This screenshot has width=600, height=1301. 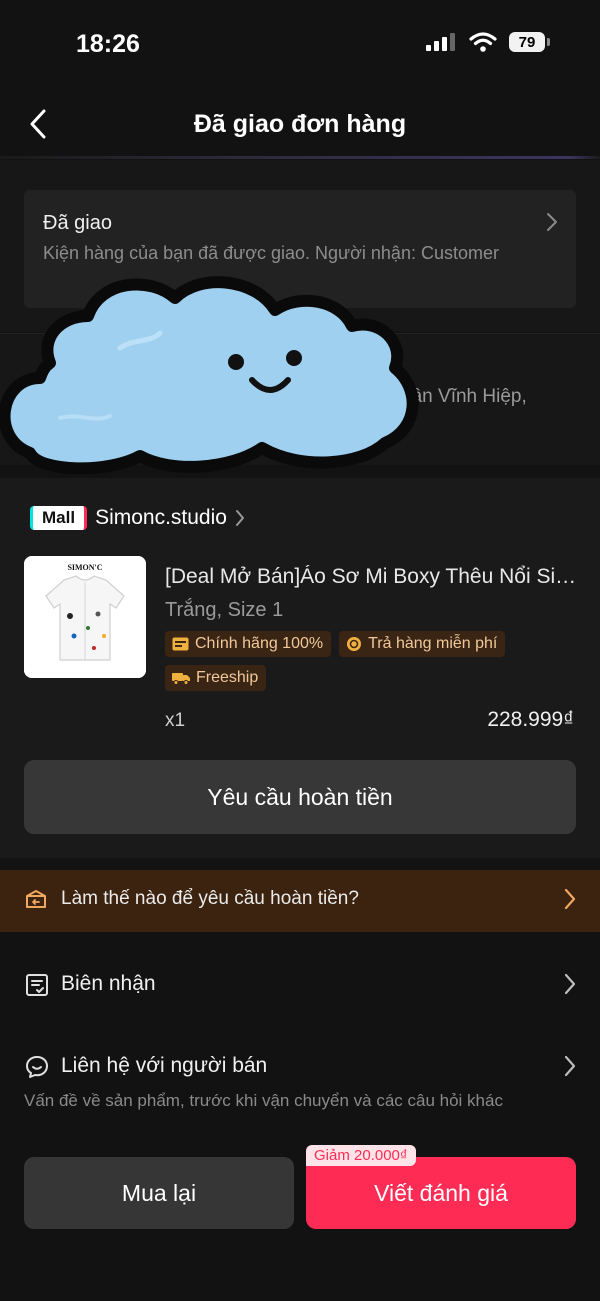 What do you see at coordinates (209, 375) in the screenshot?
I see `cloud-sticker` at bounding box center [209, 375].